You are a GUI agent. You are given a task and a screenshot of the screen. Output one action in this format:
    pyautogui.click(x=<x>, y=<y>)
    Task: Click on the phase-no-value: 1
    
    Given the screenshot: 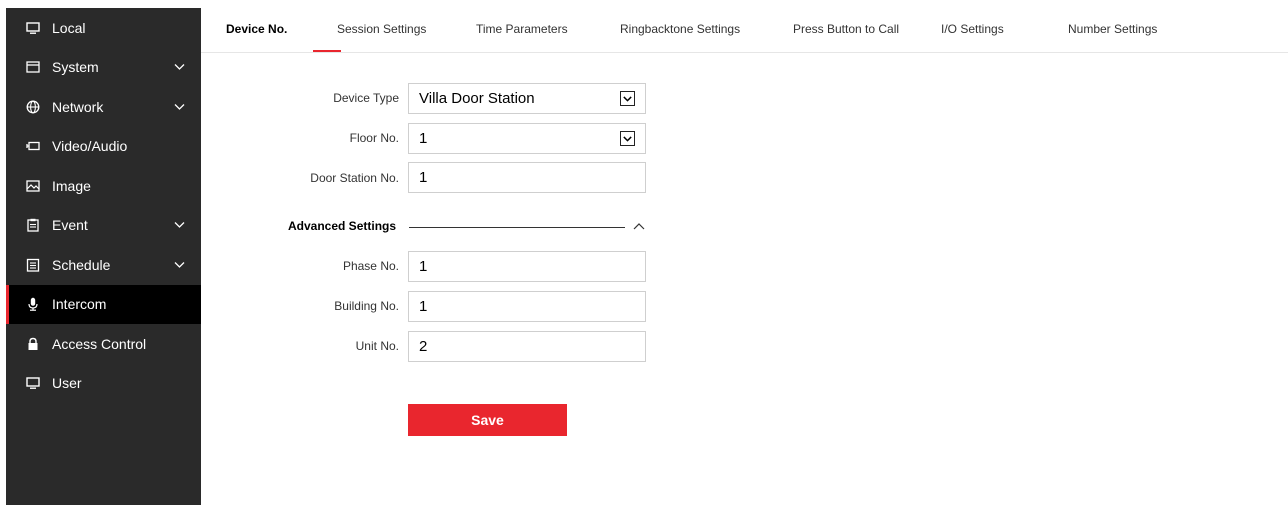 What is the action you would take?
    pyautogui.click(x=423, y=266)
    